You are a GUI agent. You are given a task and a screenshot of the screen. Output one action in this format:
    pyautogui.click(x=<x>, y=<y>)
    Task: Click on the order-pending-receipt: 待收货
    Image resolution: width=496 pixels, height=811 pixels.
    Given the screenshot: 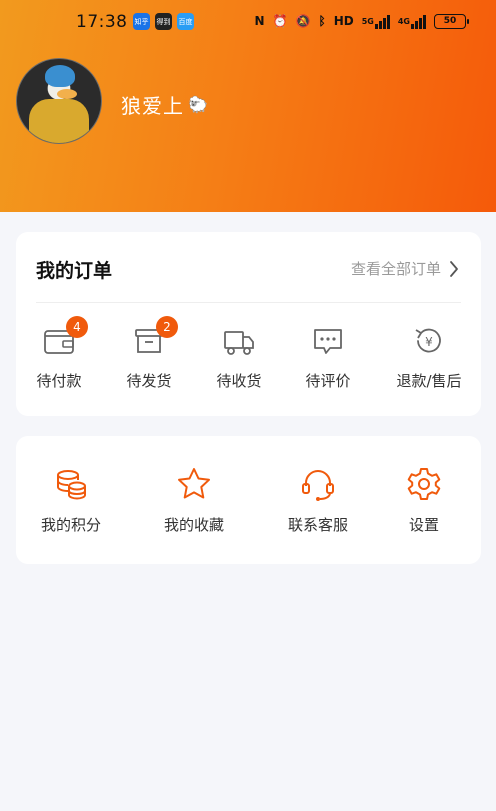 What is the action you would take?
    pyautogui.click(x=239, y=357)
    